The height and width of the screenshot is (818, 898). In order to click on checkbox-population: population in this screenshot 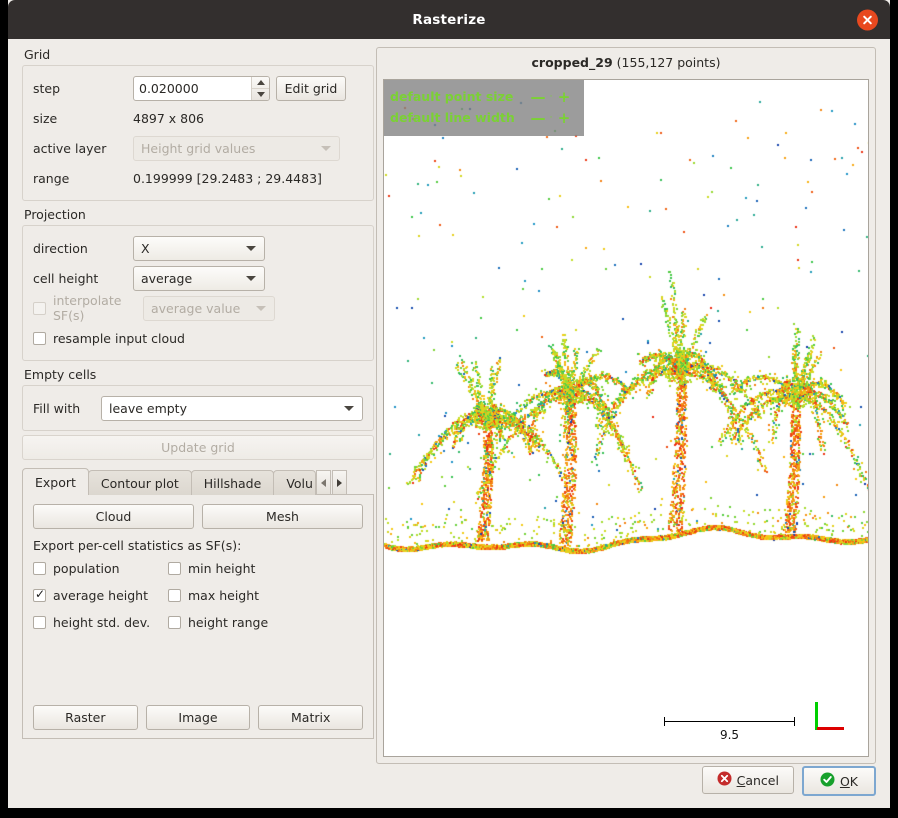, I will do `click(100, 568)`.